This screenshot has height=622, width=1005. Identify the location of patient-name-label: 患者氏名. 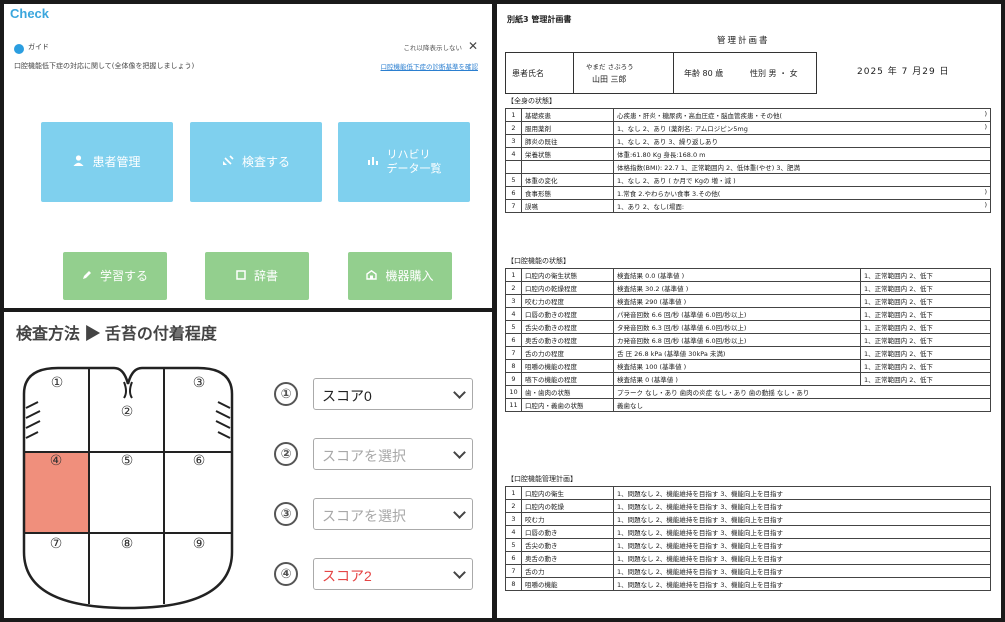
(528, 73).